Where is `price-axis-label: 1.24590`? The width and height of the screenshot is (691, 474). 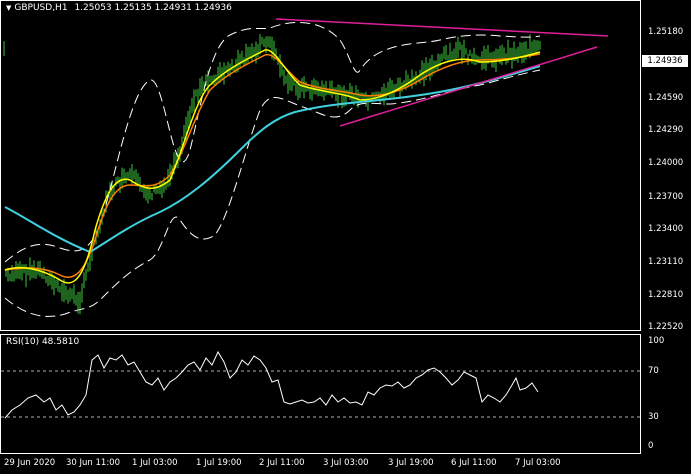 price-axis-label: 1.24590 is located at coordinates (666, 98).